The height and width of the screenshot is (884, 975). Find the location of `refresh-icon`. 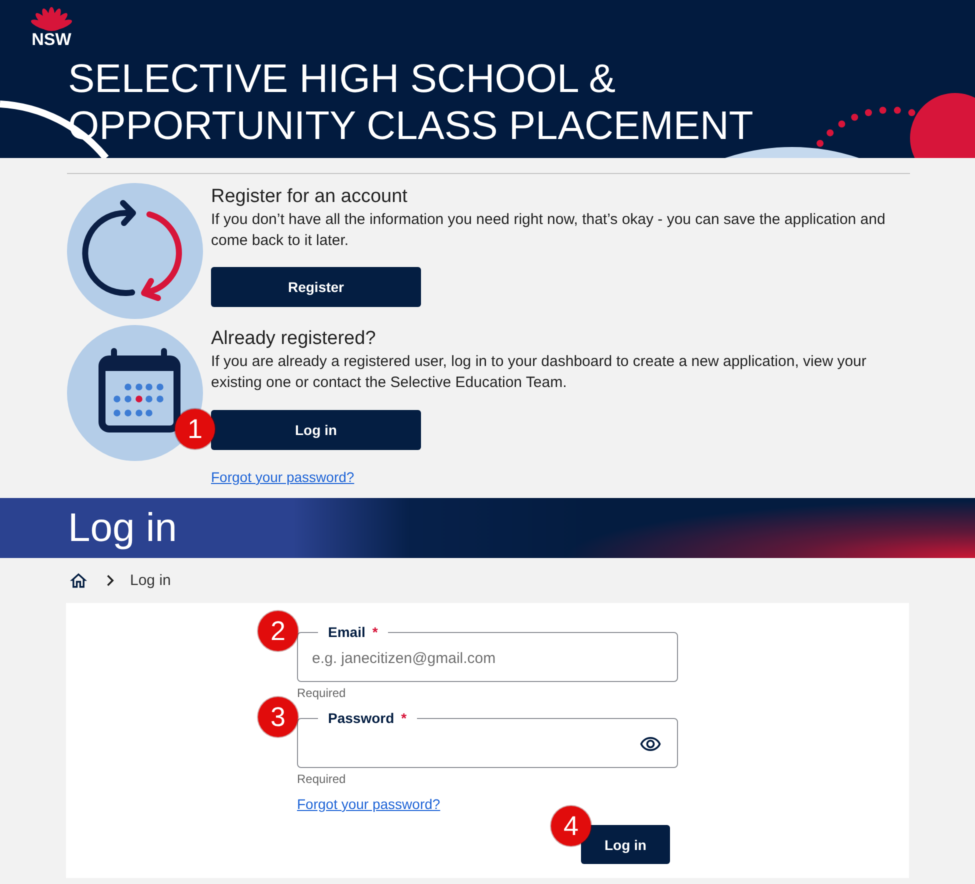

refresh-icon is located at coordinates (135, 251).